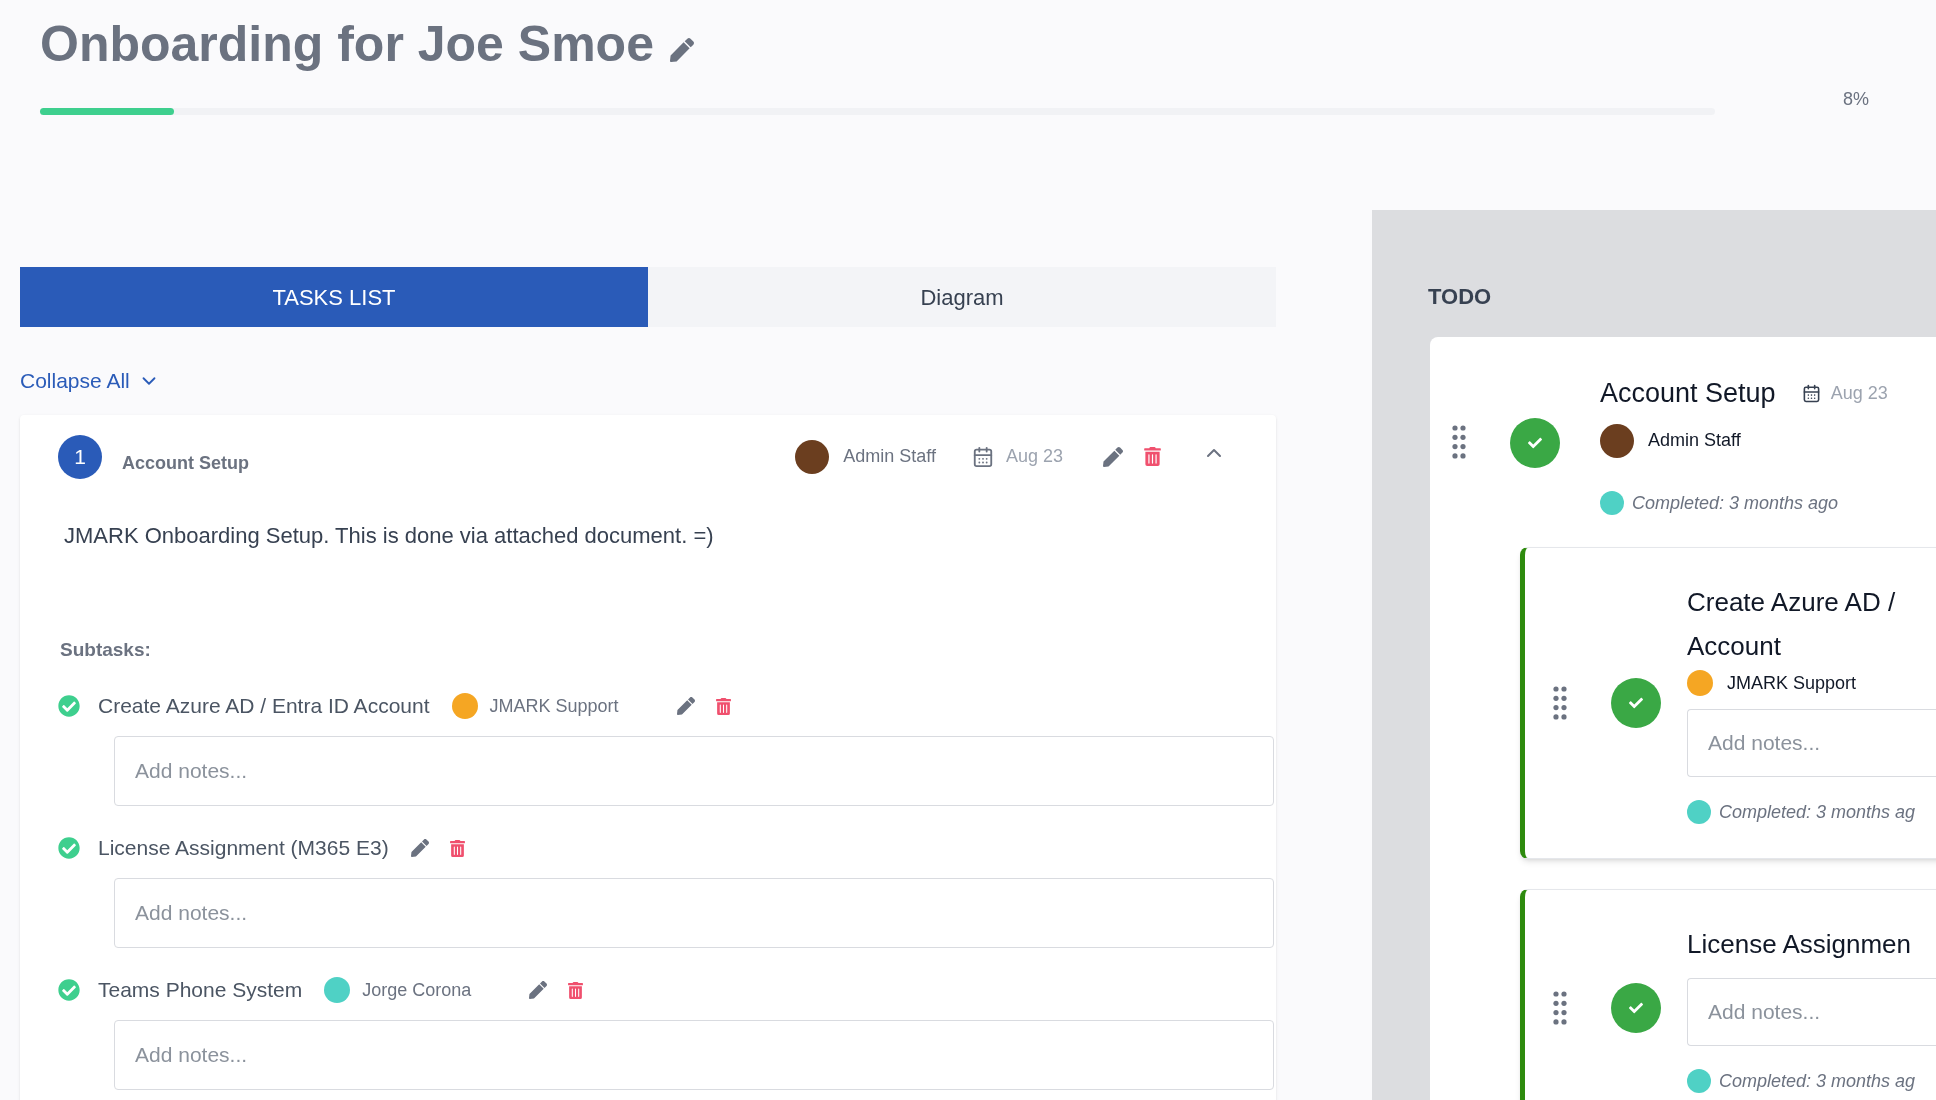 Image resolution: width=1936 pixels, height=1100 pixels. What do you see at coordinates (1792, 602) in the screenshot?
I see `subtask-title: Create Azure AD /` at bounding box center [1792, 602].